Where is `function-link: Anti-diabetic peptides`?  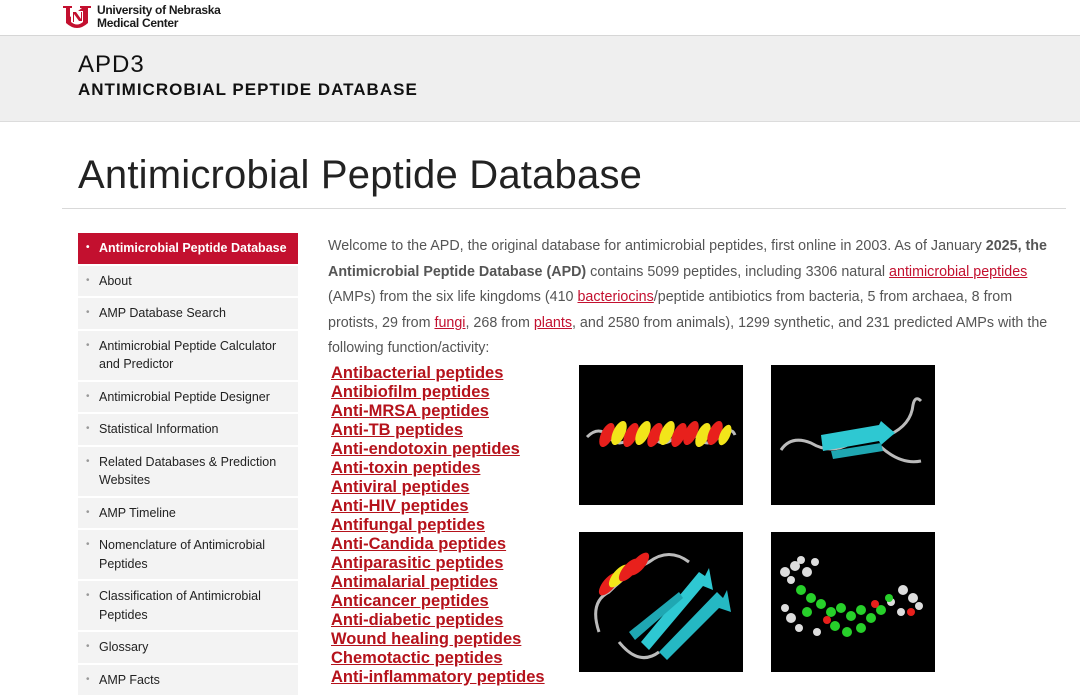
function-link: Anti-diabetic peptides is located at coordinates (438, 620).